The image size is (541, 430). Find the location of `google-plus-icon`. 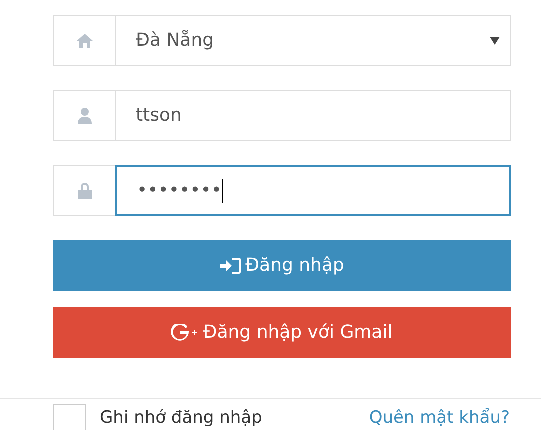

google-plus-icon is located at coordinates (185, 333).